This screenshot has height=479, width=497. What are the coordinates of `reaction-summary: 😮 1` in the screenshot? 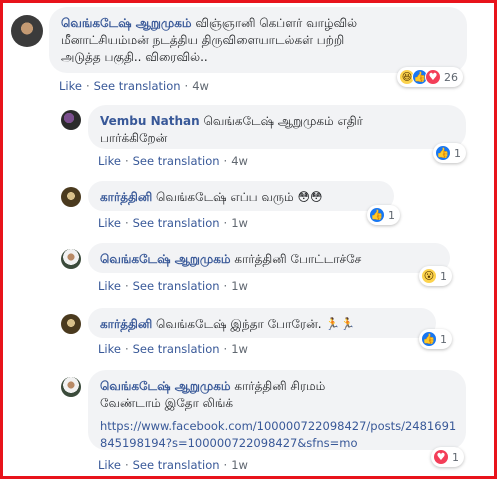 It's located at (435, 276).